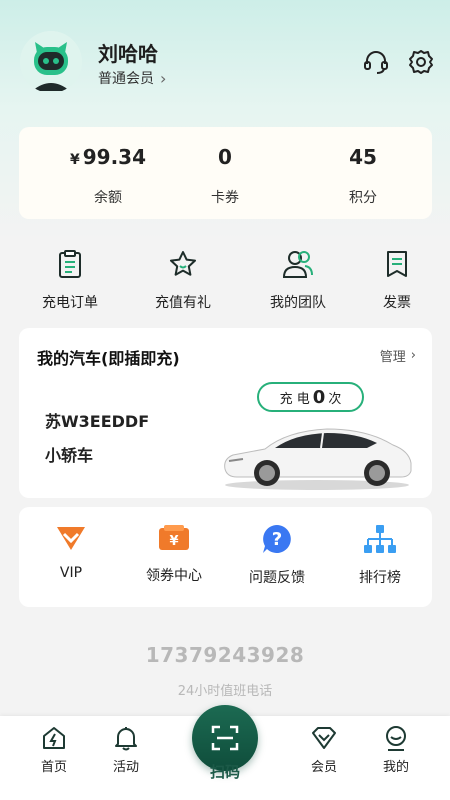 The width and height of the screenshot is (450, 800). I want to click on quick-actions: 充电订单 充值有礼 我的团队 发票, so click(225, 280).